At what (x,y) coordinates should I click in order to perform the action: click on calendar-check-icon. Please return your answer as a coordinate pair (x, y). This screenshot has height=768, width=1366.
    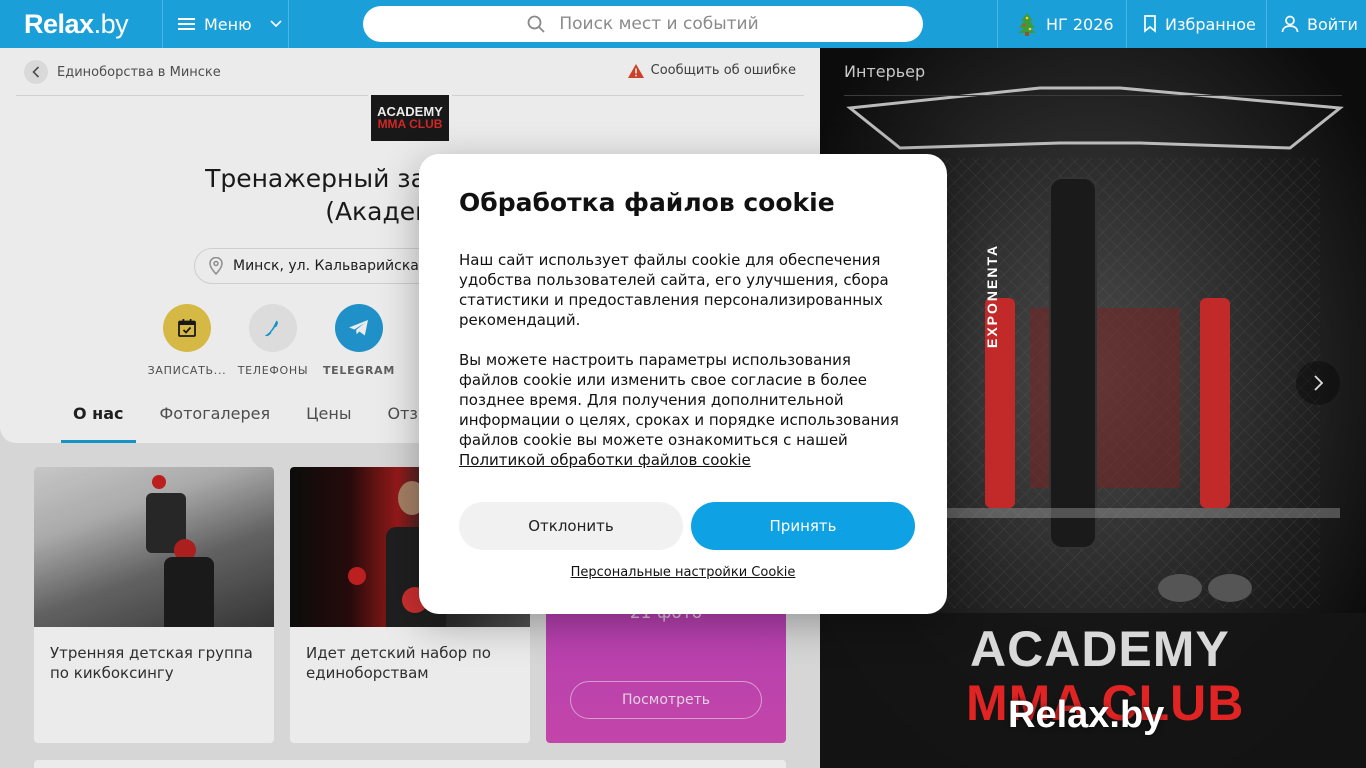
    Looking at the image, I should click on (187, 328).